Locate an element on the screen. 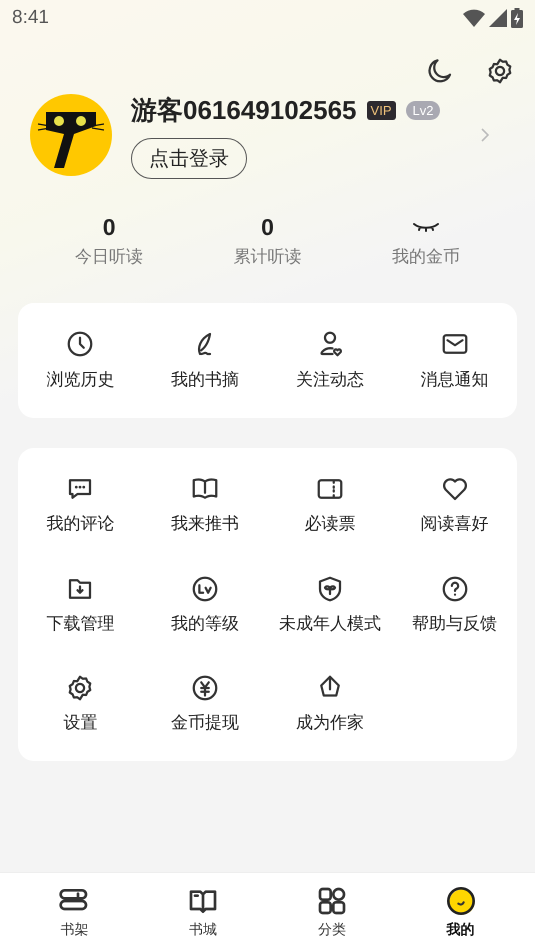 The width and height of the screenshot is (535, 951). nav-tab: 我的 is located at coordinates (460, 912).